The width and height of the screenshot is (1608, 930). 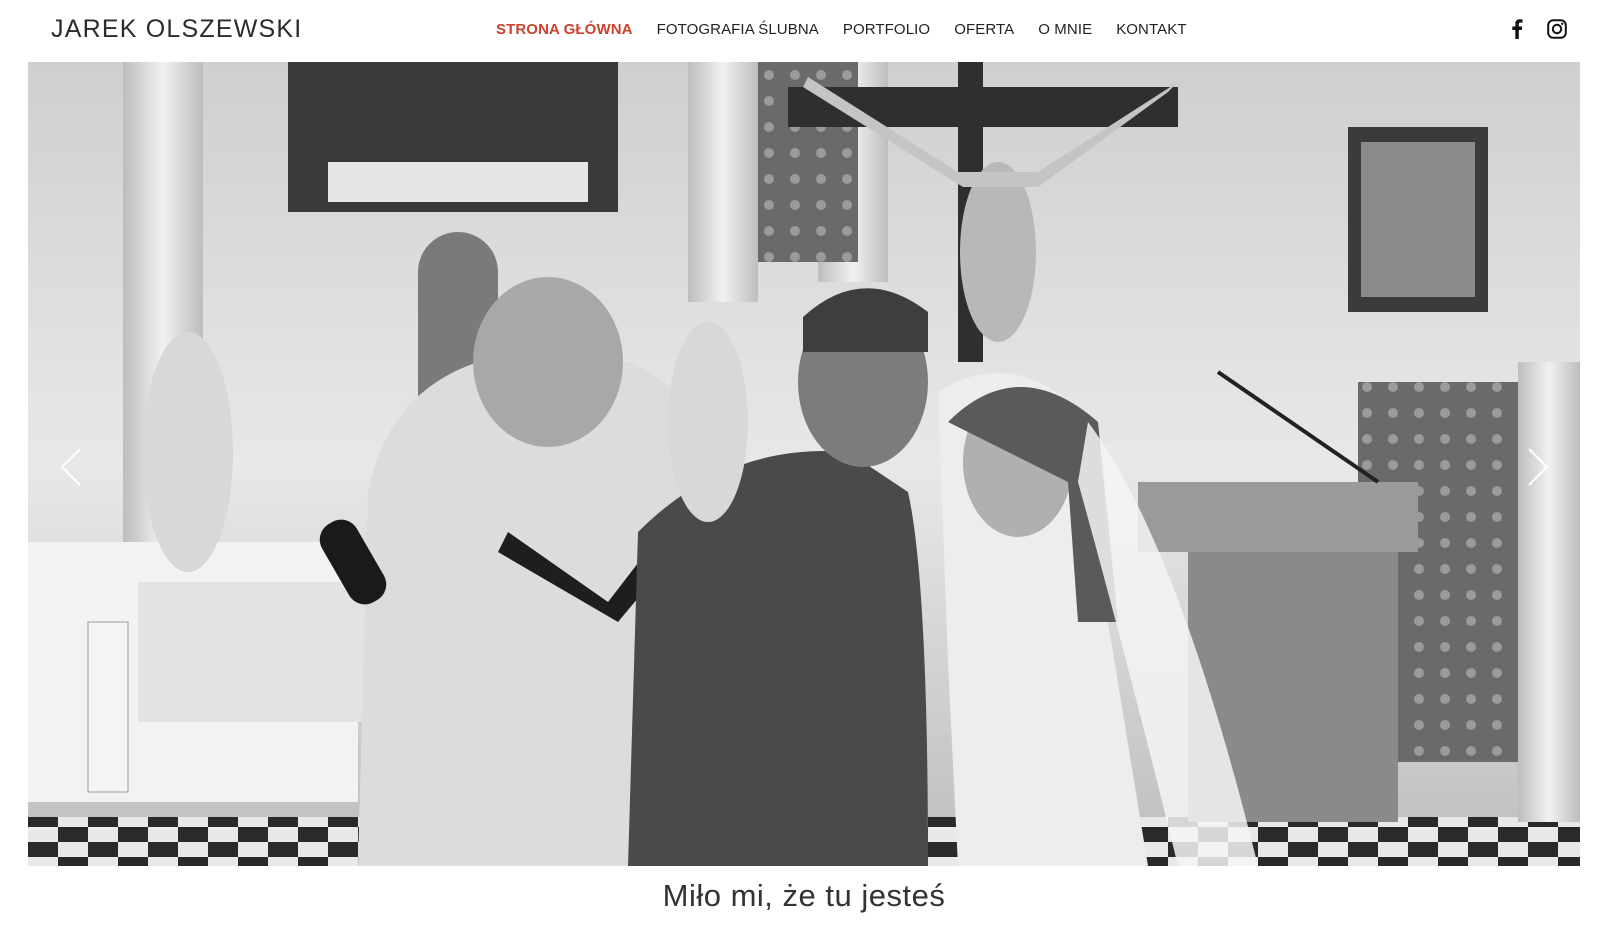 What do you see at coordinates (1151, 29) in the screenshot?
I see `nav-item-kontakt: KONTAKT` at bounding box center [1151, 29].